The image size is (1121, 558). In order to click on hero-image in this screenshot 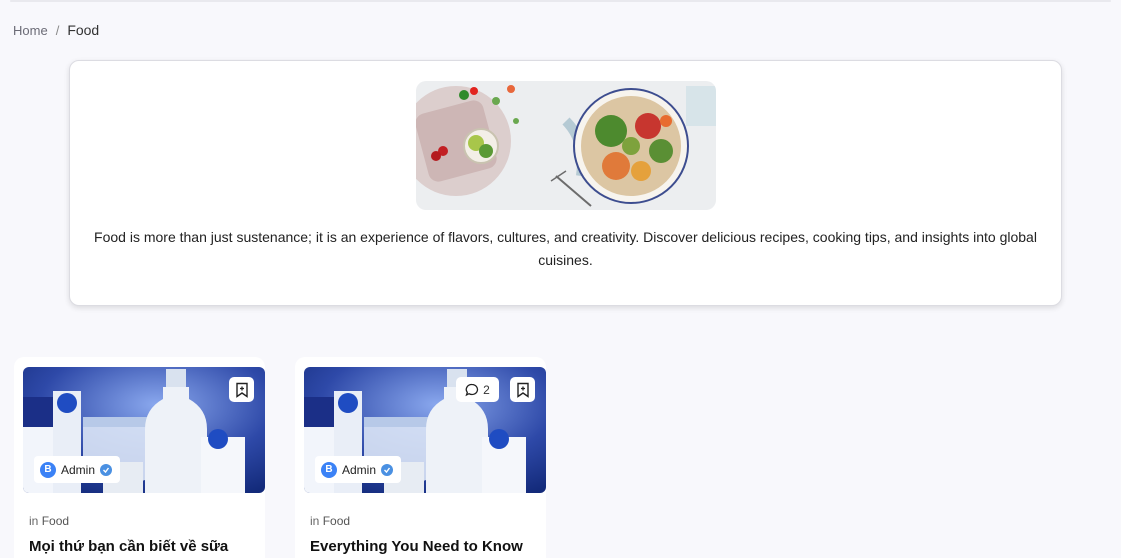, I will do `click(566, 145)`.